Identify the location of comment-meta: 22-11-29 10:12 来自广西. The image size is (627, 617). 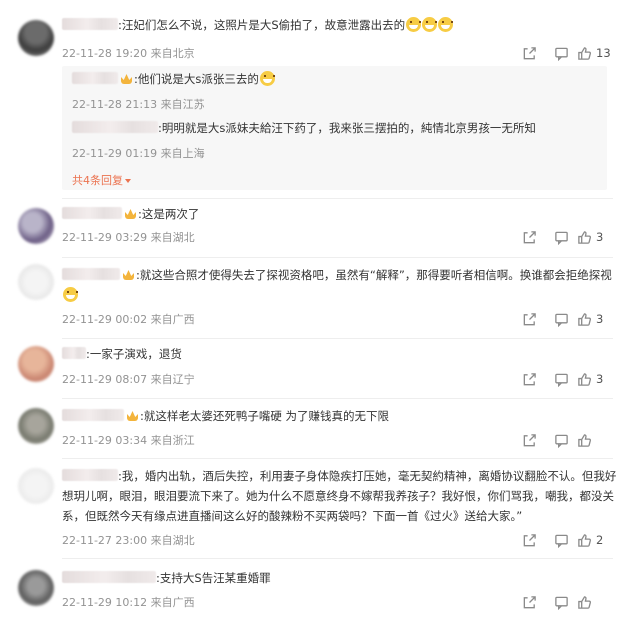
(128, 602).